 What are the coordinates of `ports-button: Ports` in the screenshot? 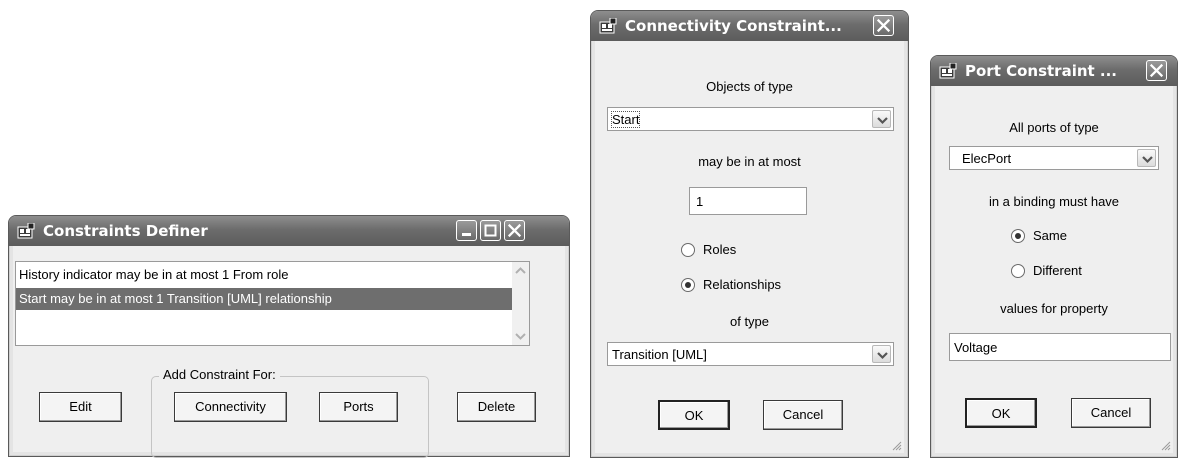 It's located at (358, 407).